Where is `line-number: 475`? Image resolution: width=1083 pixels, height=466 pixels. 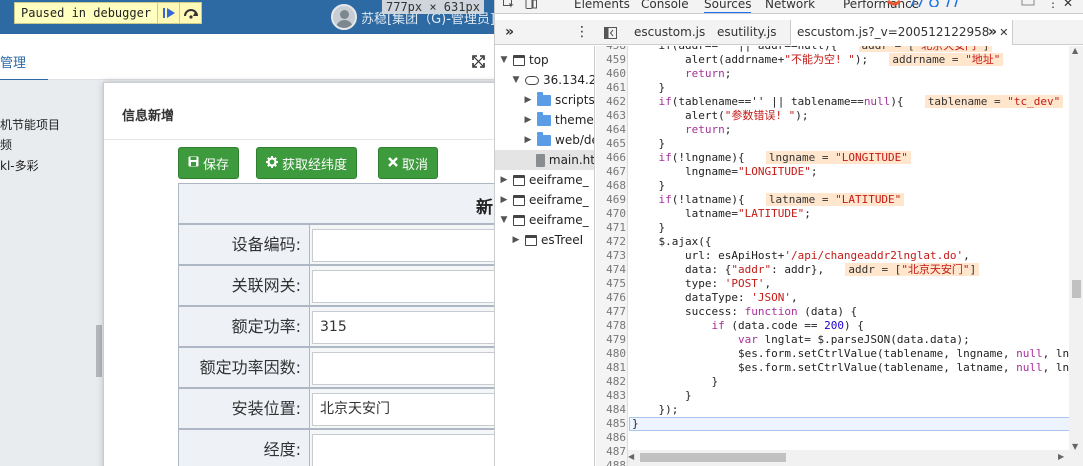
line-number: 475 is located at coordinates (611, 284).